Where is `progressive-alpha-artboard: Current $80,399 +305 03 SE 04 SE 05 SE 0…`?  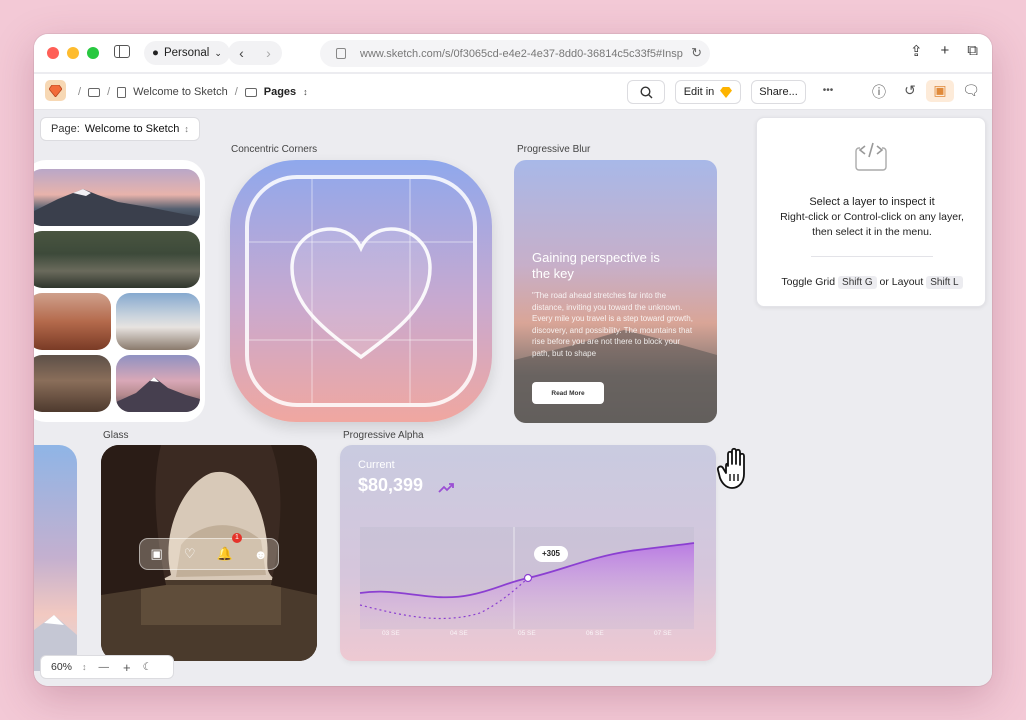
progressive-alpha-artboard: Current $80,399 +305 03 SE 04 SE 05 SE 0… is located at coordinates (528, 553).